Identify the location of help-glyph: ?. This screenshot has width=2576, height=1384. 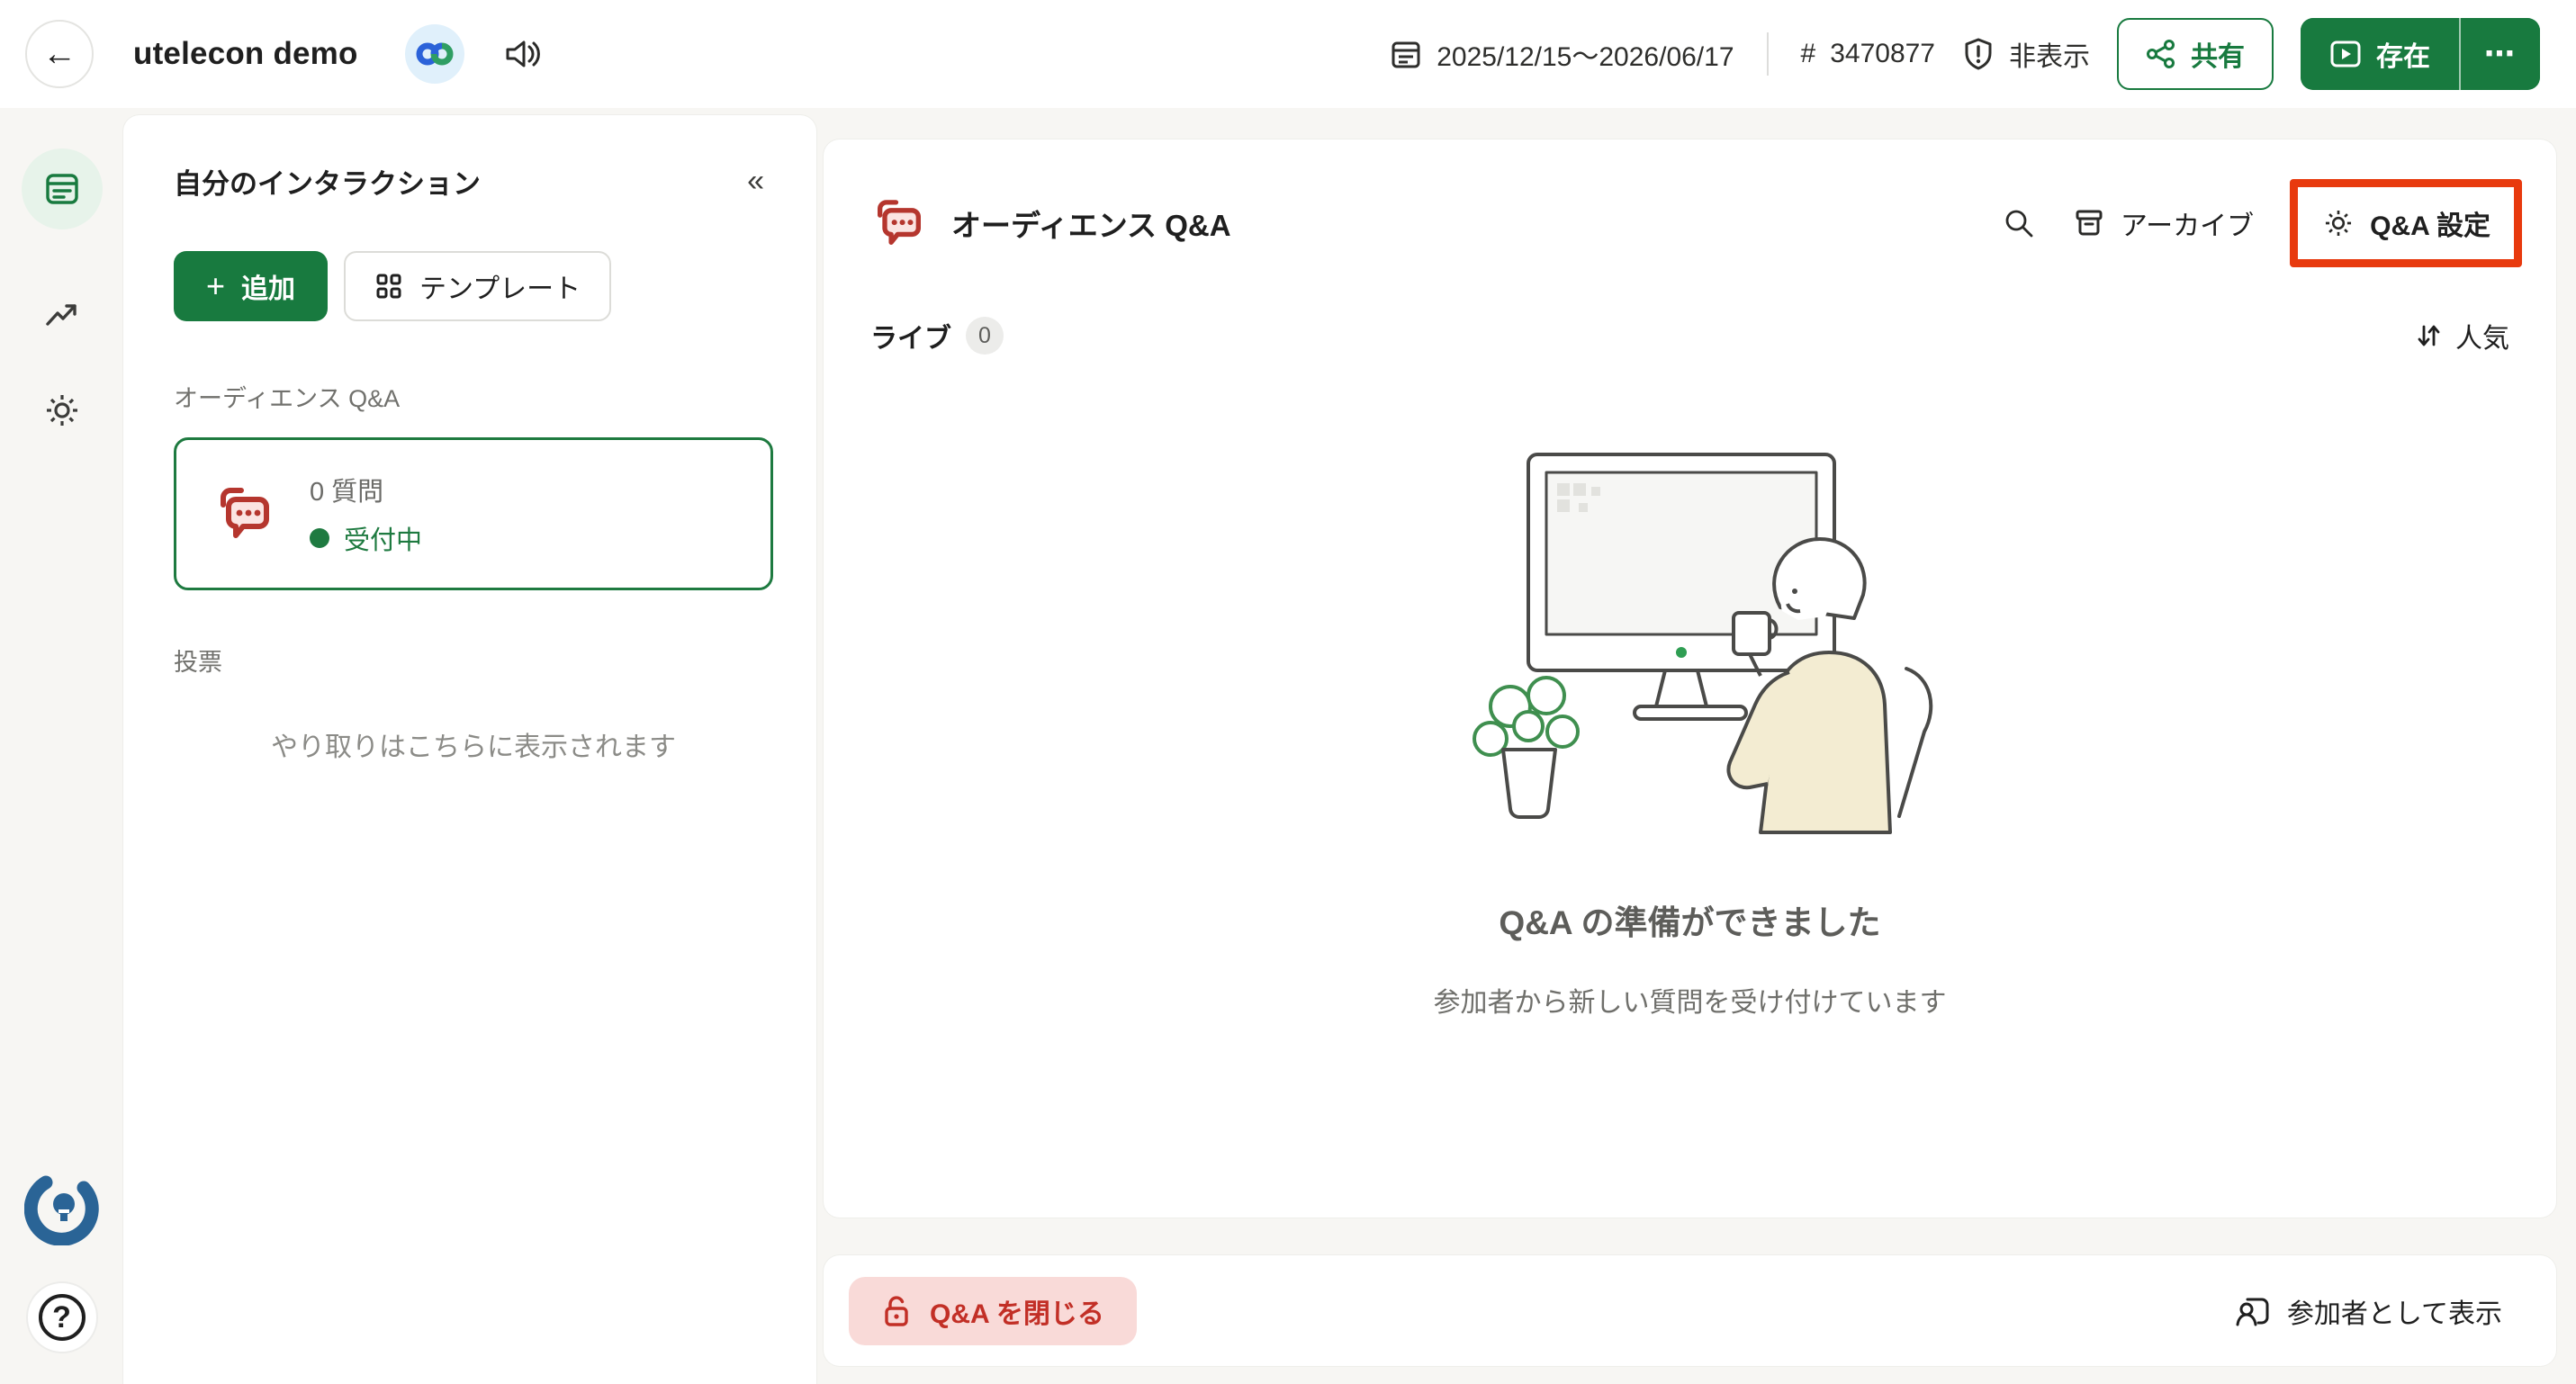
(61, 1317).